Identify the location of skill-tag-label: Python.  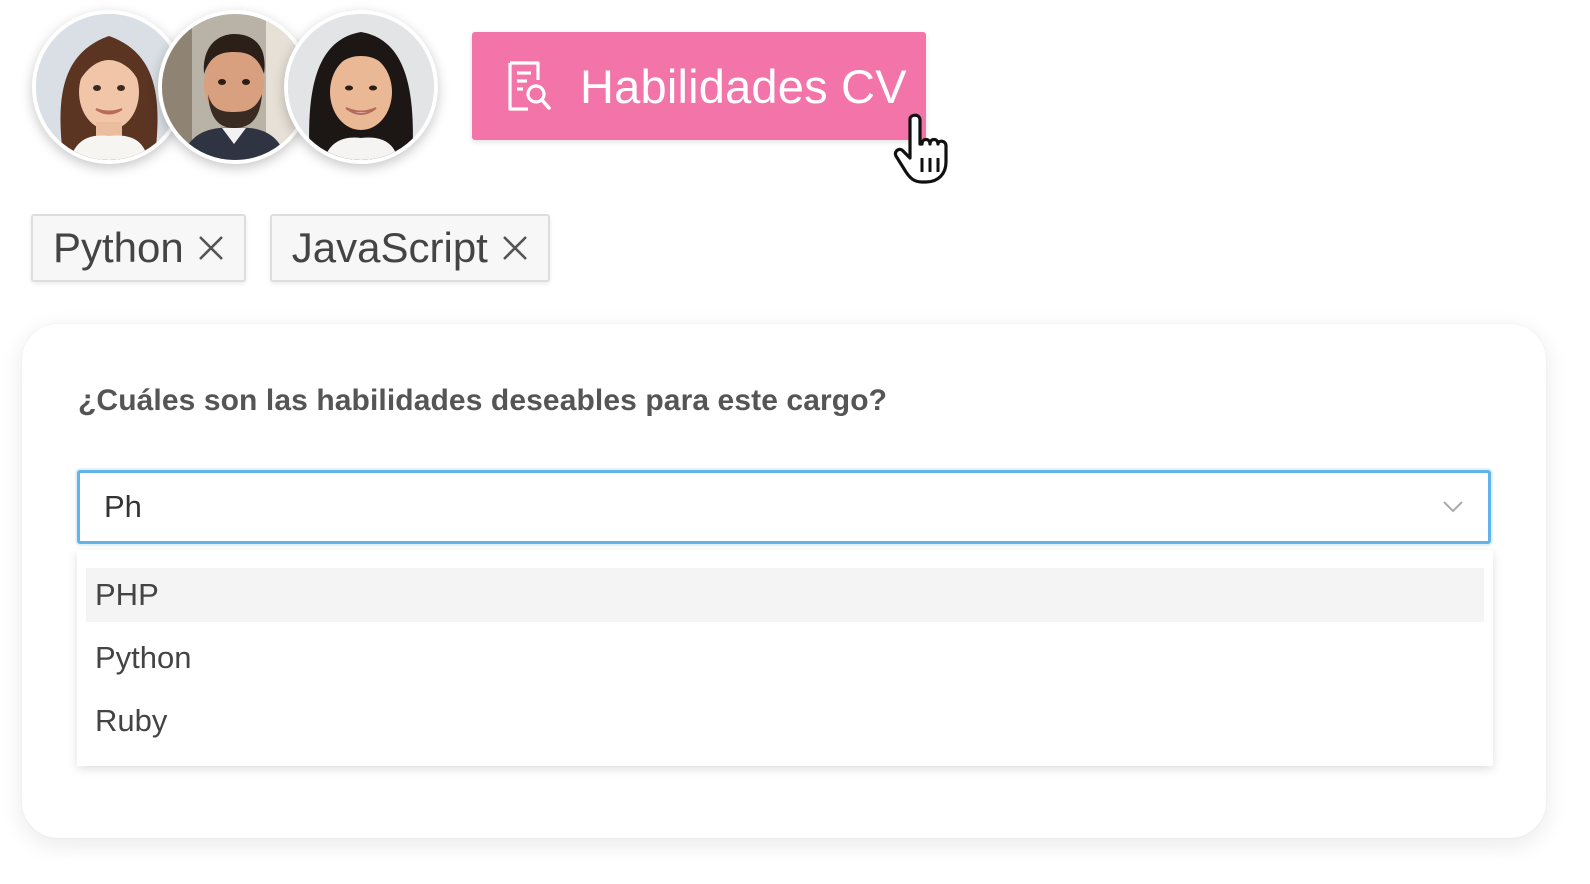
(118, 247).